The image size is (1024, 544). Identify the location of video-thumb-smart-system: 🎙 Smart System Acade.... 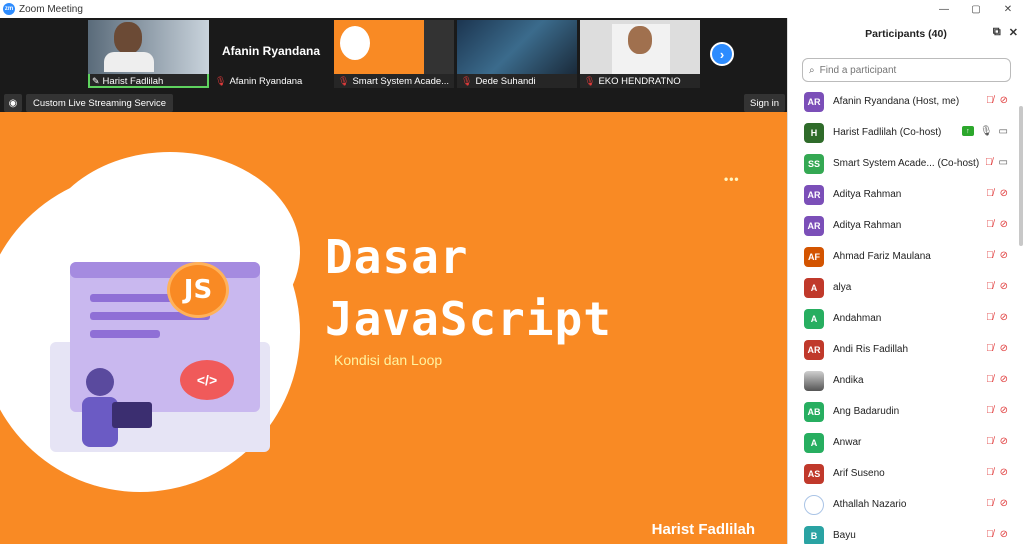
(394, 54).